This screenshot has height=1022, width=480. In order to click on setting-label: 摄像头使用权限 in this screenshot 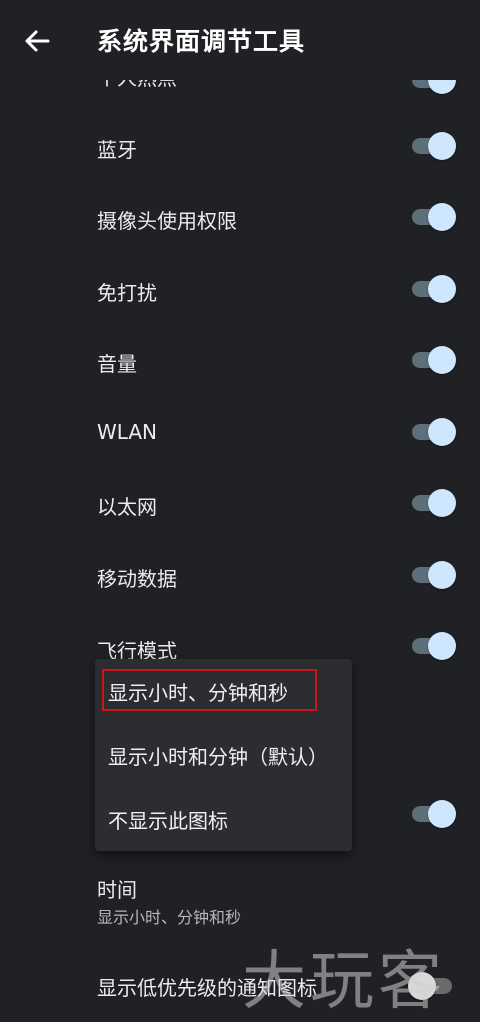, I will do `click(167, 221)`.